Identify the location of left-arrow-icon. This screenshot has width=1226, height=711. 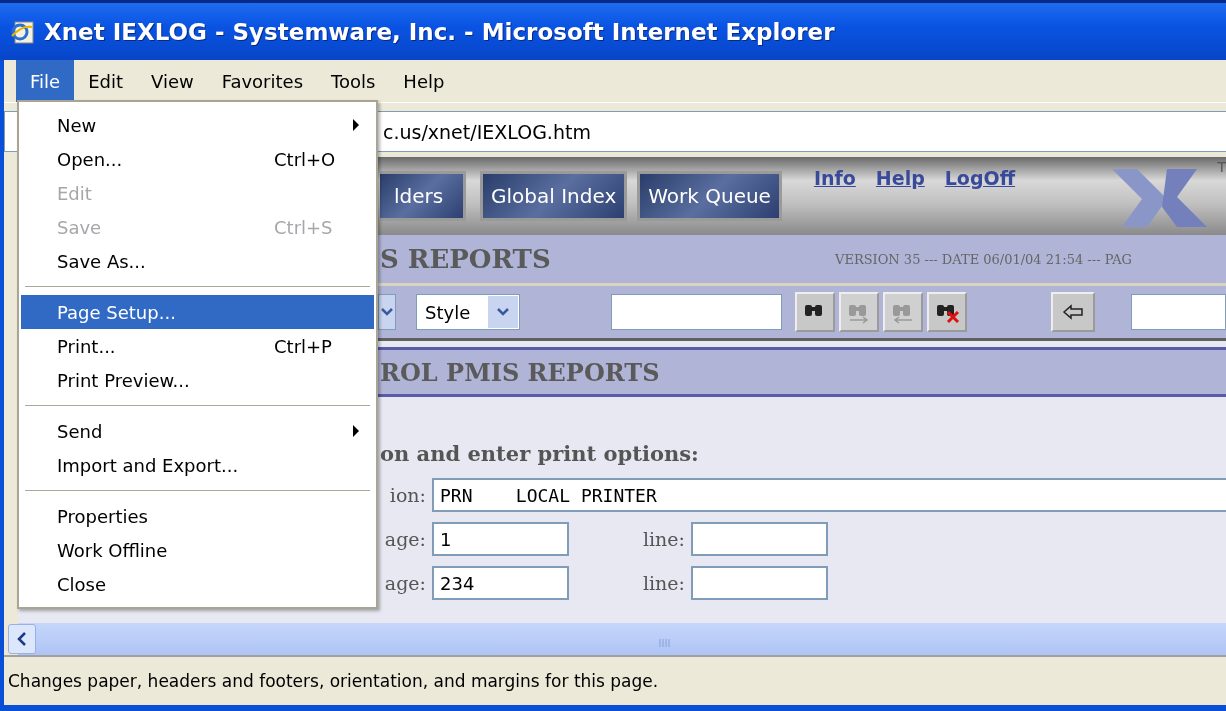
(1073, 312).